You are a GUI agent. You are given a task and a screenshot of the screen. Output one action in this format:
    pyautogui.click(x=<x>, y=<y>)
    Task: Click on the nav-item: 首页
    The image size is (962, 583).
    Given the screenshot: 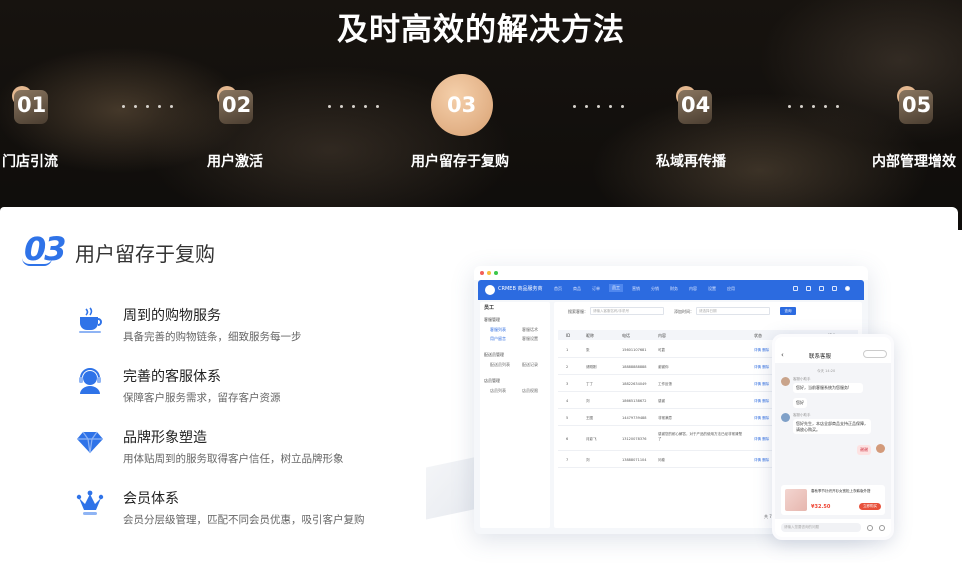 What is the action you would take?
    pyautogui.click(x=558, y=289)
    